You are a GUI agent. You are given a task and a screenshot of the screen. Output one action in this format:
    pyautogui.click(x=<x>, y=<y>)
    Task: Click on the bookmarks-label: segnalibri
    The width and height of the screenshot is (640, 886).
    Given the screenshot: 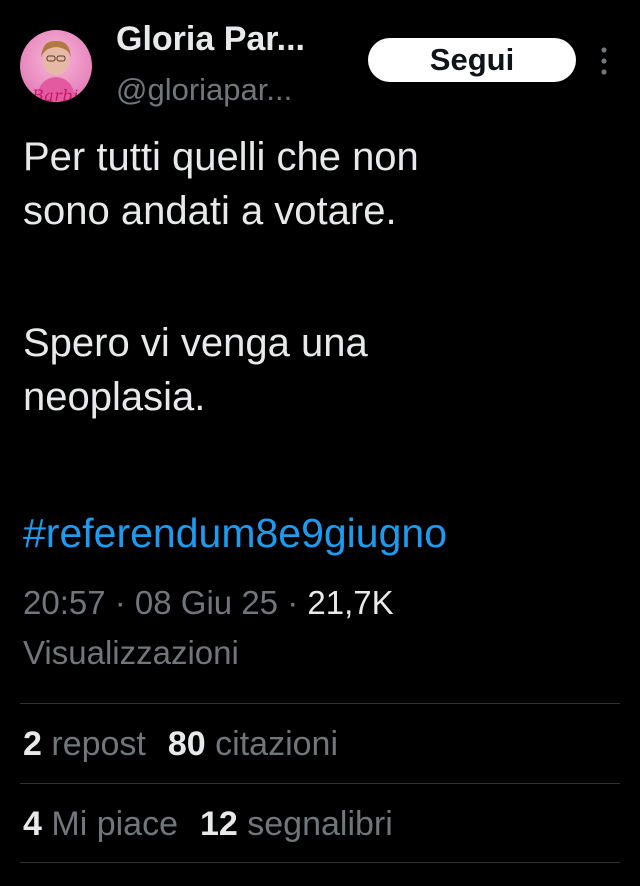 What is the action you would take?
    pyautogui.click(x=320, y=824)
    